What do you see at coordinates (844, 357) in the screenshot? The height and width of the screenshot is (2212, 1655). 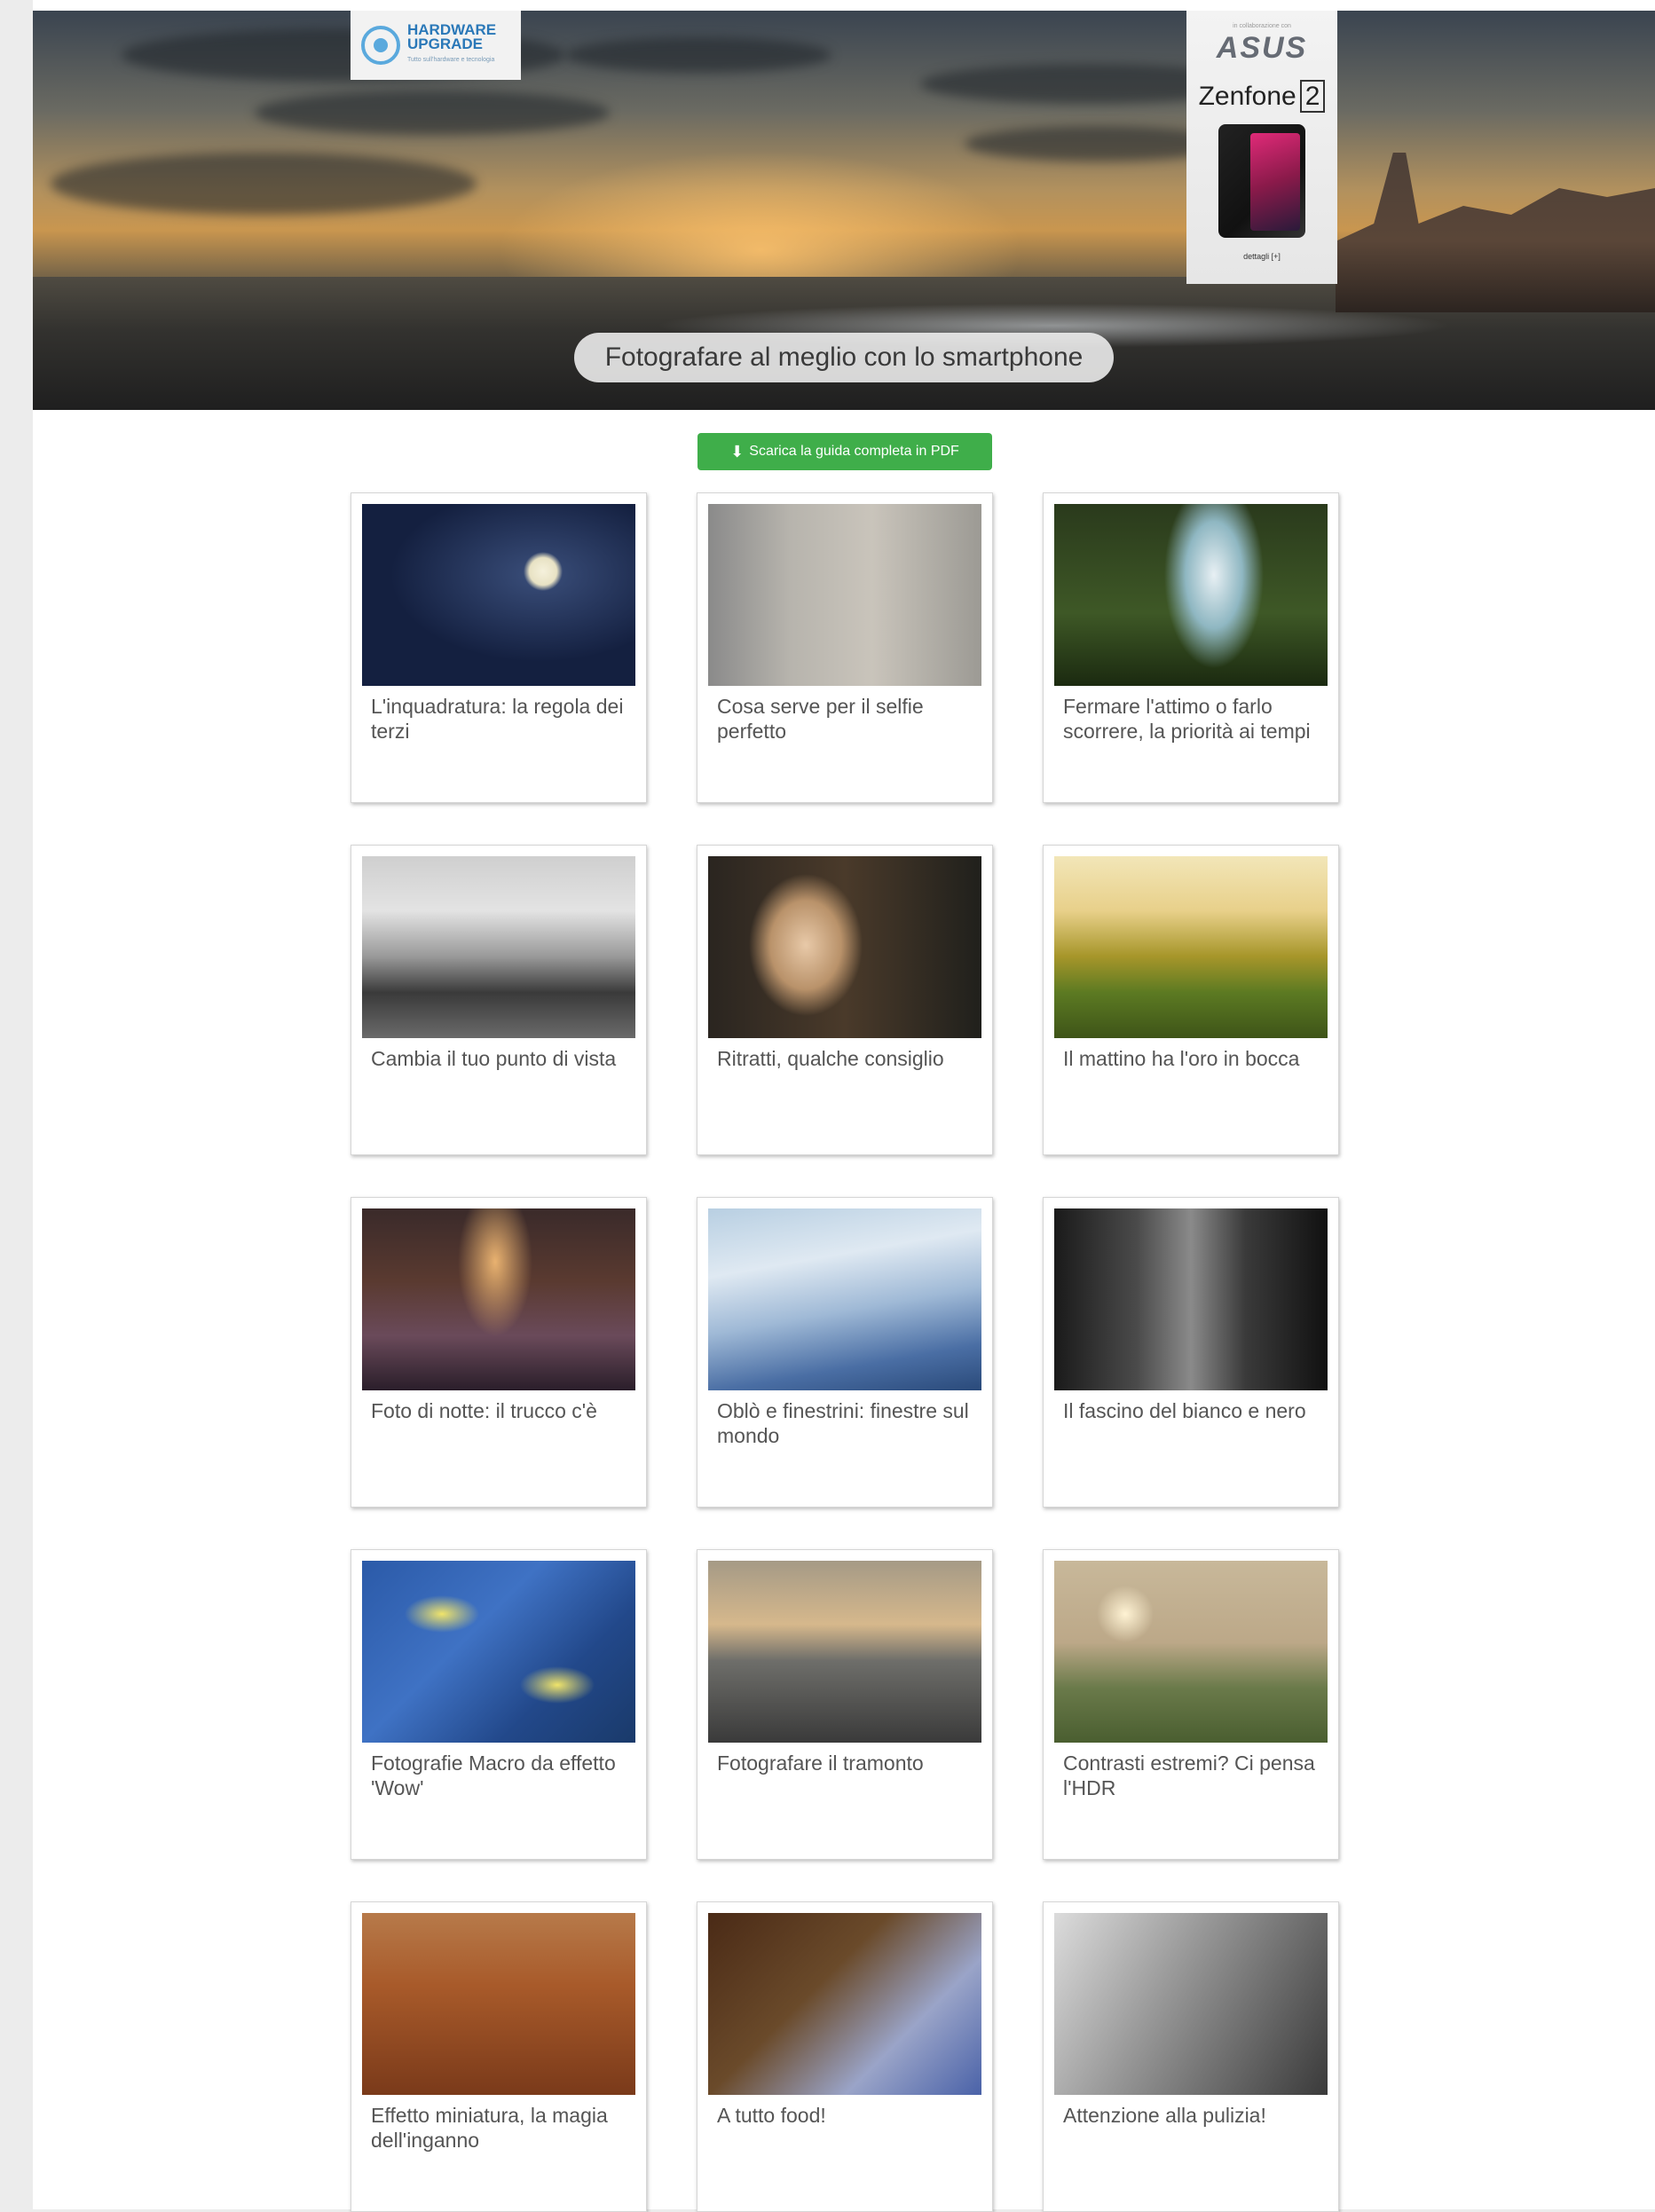 I see `page-title: Fotografare al meglio con lo smartphone` at bounding box center [844, 357].